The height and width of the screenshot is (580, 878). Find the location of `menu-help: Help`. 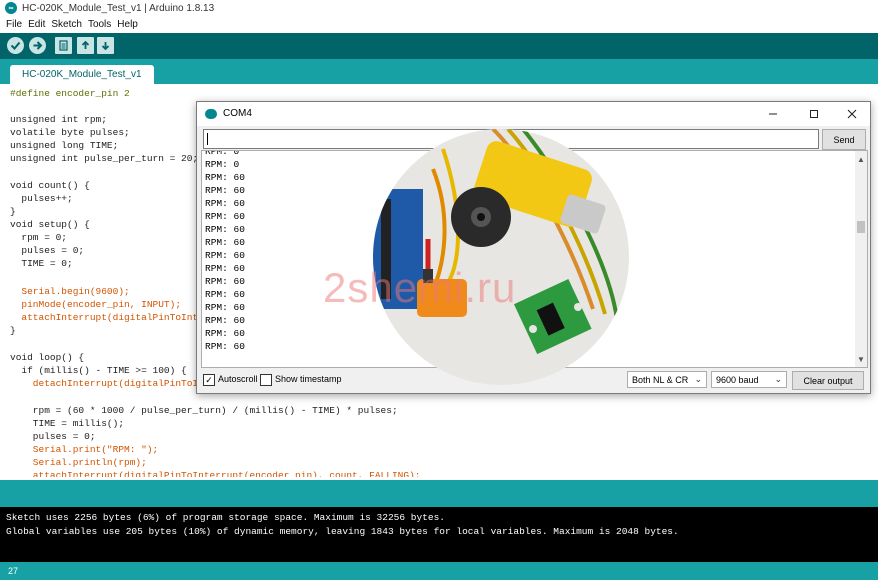

menu-help: Help is located at coordinates (127, 24).